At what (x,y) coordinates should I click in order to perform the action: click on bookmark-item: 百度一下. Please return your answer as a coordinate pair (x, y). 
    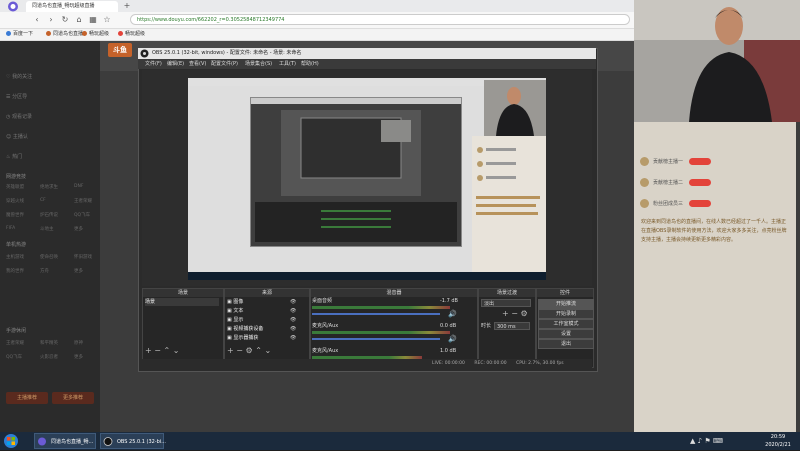
    Looking at the image, I should click on (19, 34).